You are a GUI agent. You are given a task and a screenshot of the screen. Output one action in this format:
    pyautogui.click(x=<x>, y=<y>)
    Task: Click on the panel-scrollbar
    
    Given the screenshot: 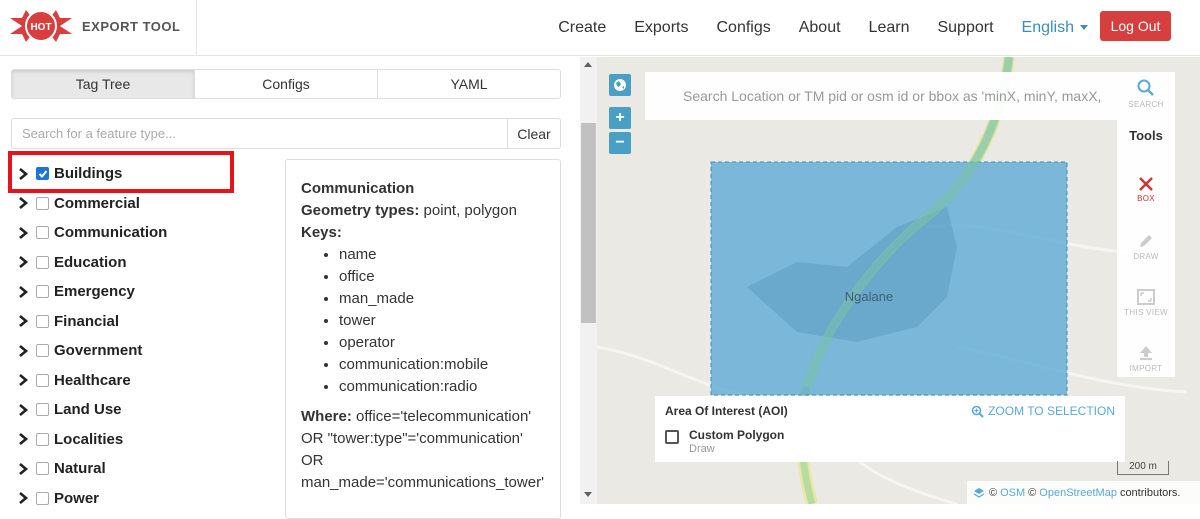 What is the action you would take?
    pyautogui.click(x=588, y=280)
    